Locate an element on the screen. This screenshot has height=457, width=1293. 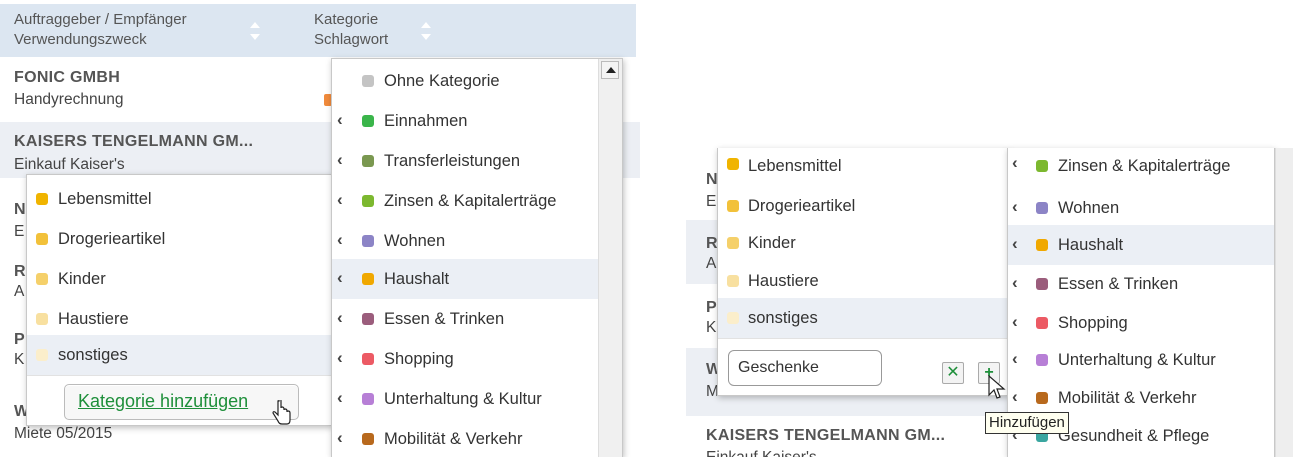
new-category-field is located at coordinates (805, 368).